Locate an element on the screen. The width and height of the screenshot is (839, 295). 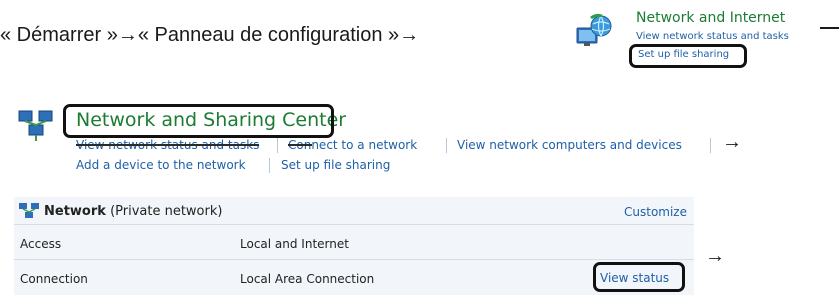
customize-link: Customize is located at coordinates (655, 212).